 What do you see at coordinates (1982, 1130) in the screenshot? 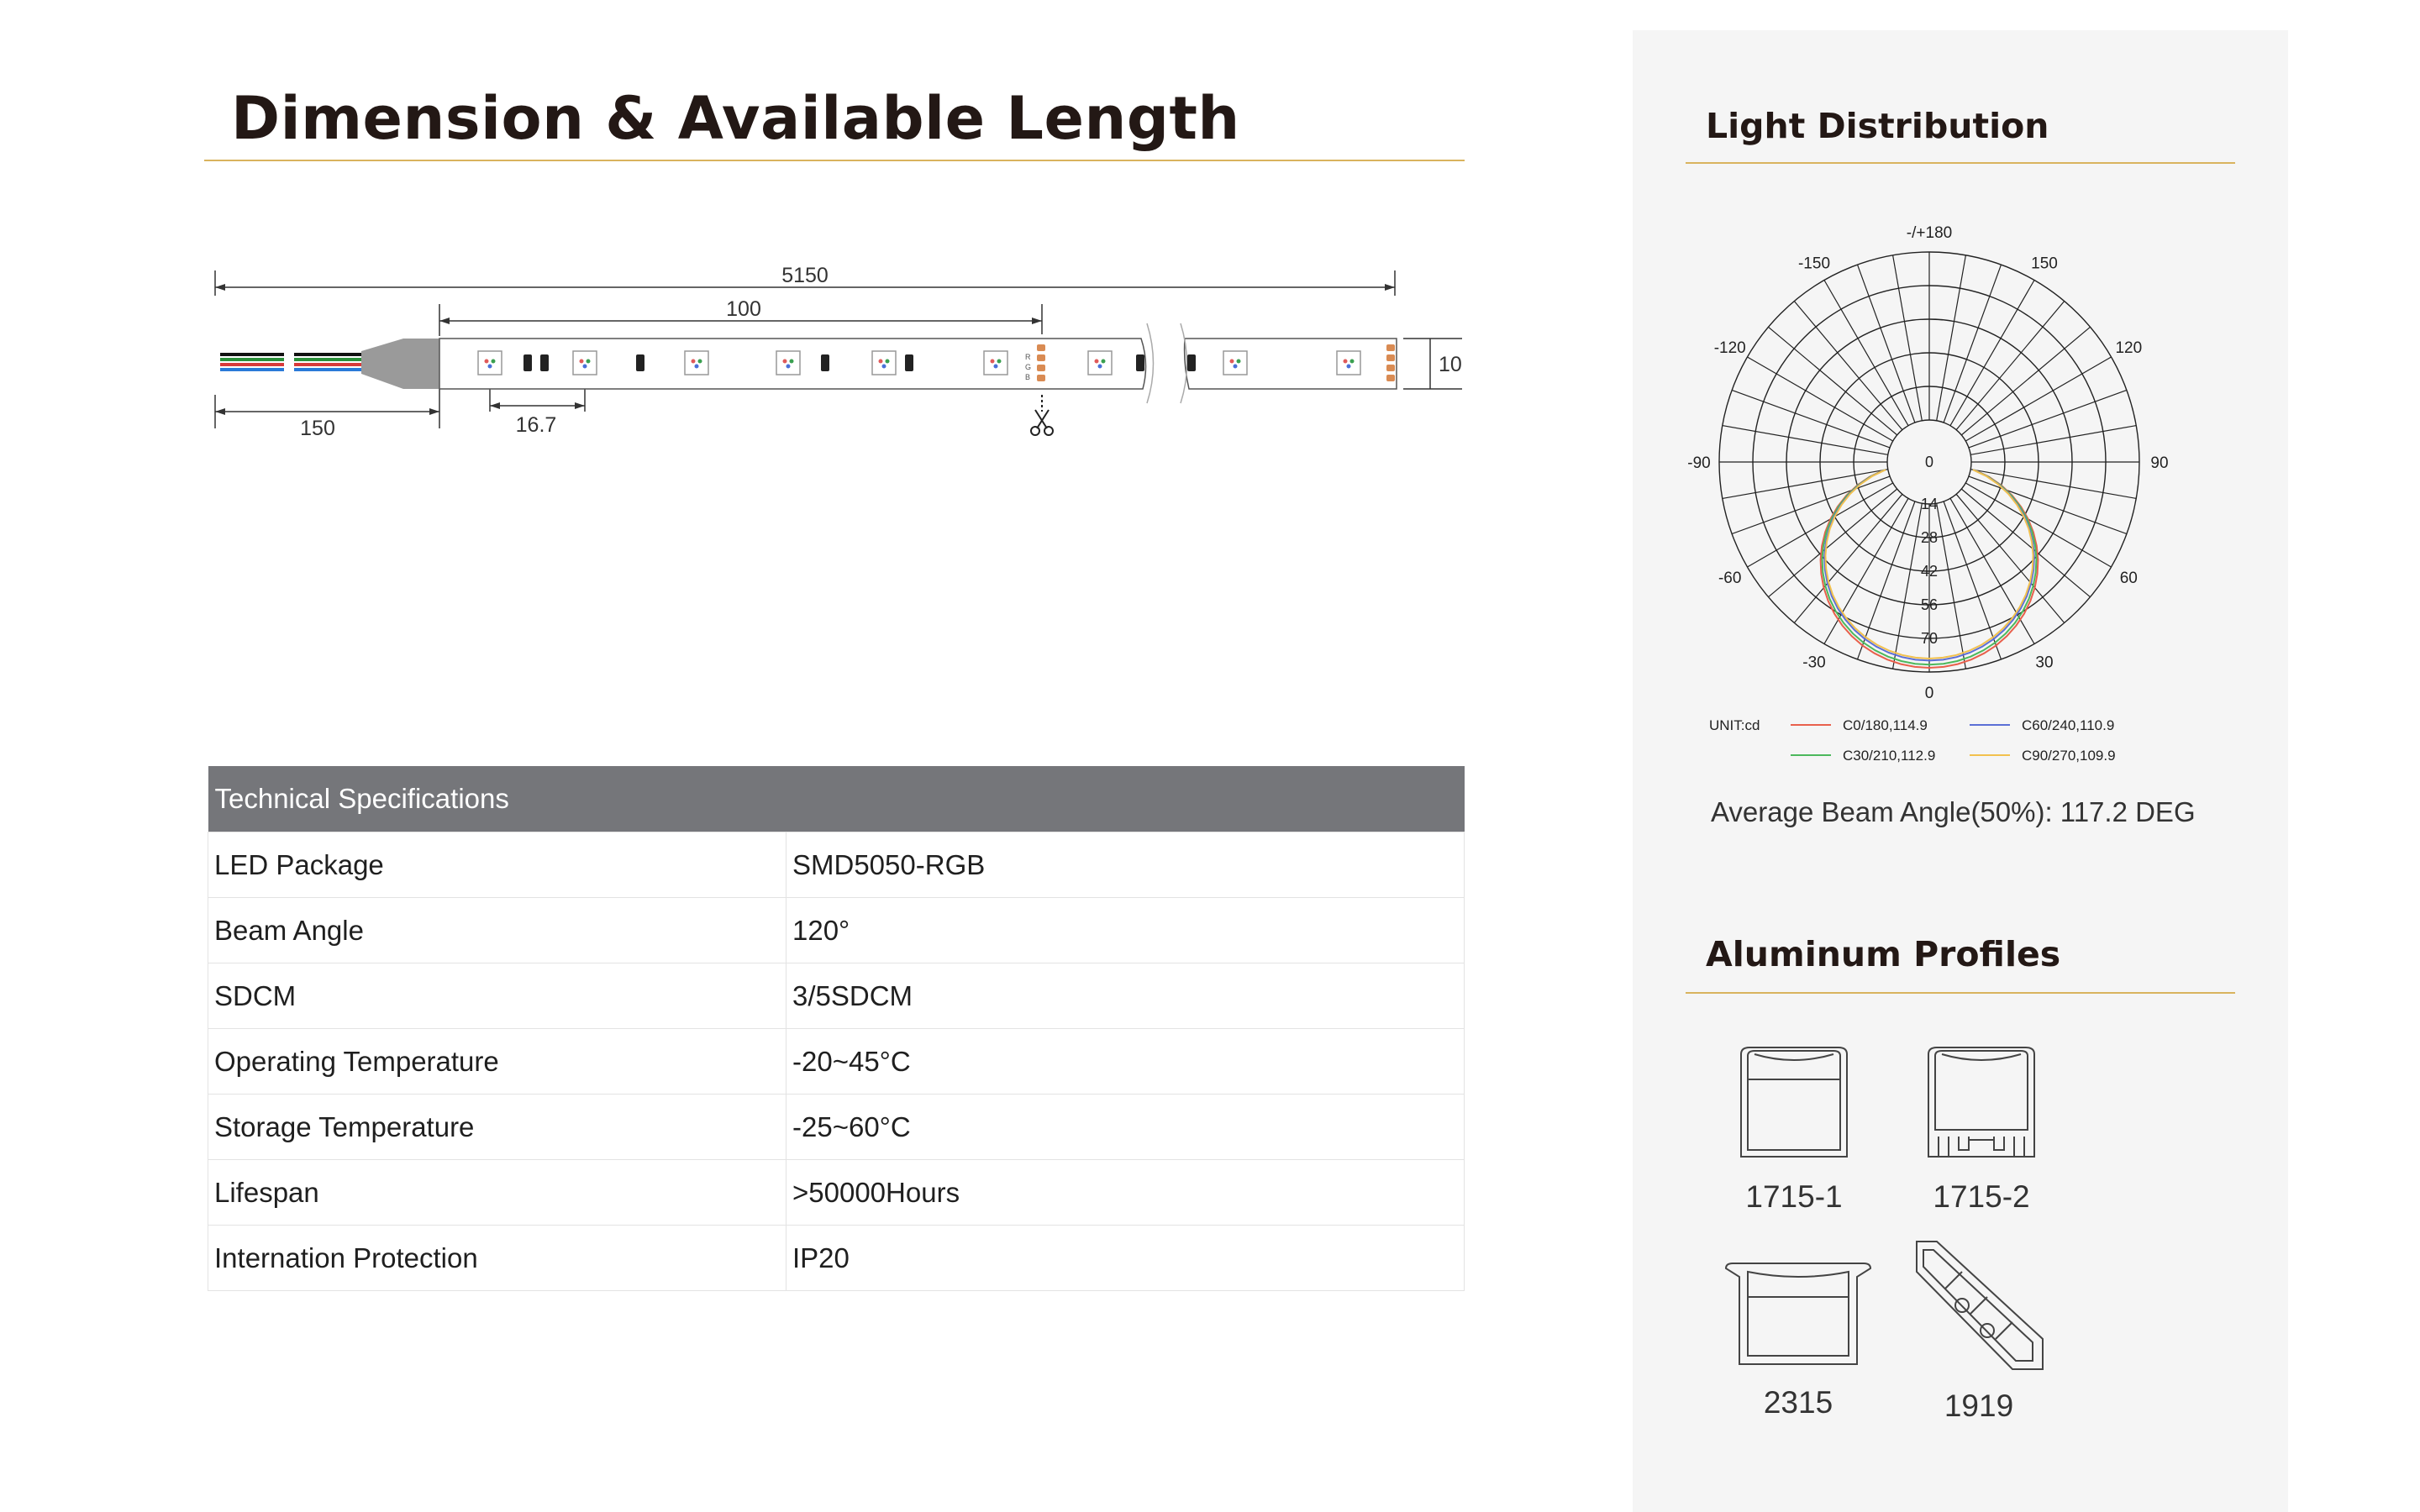
I see `profile-1715-2: 1715-2` at bounding box center [1982, 1130].